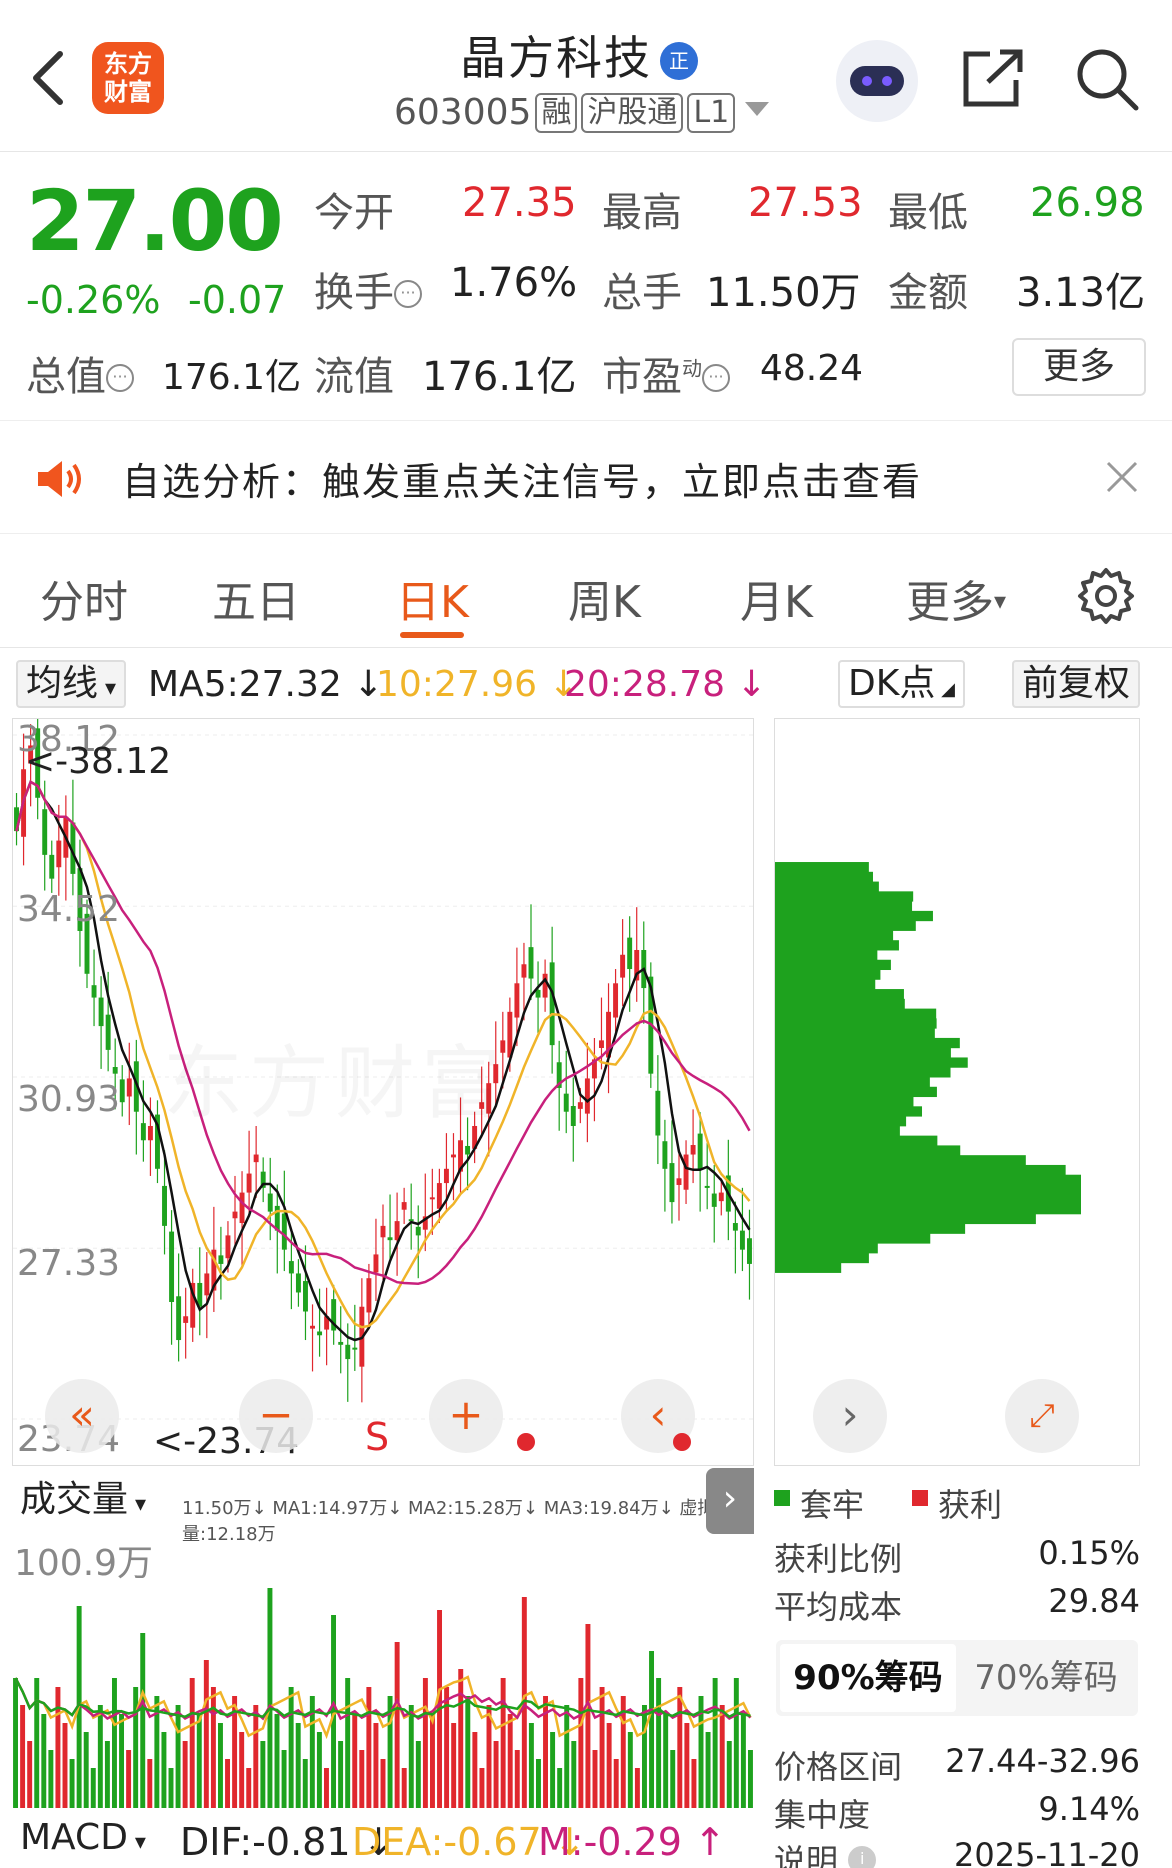 Image resolution: width=1172 pixels, height=1868 pixels. Describe the element at coordinates (1106, 596) in the screenshot. I see `settings-gear-icon` at that location.